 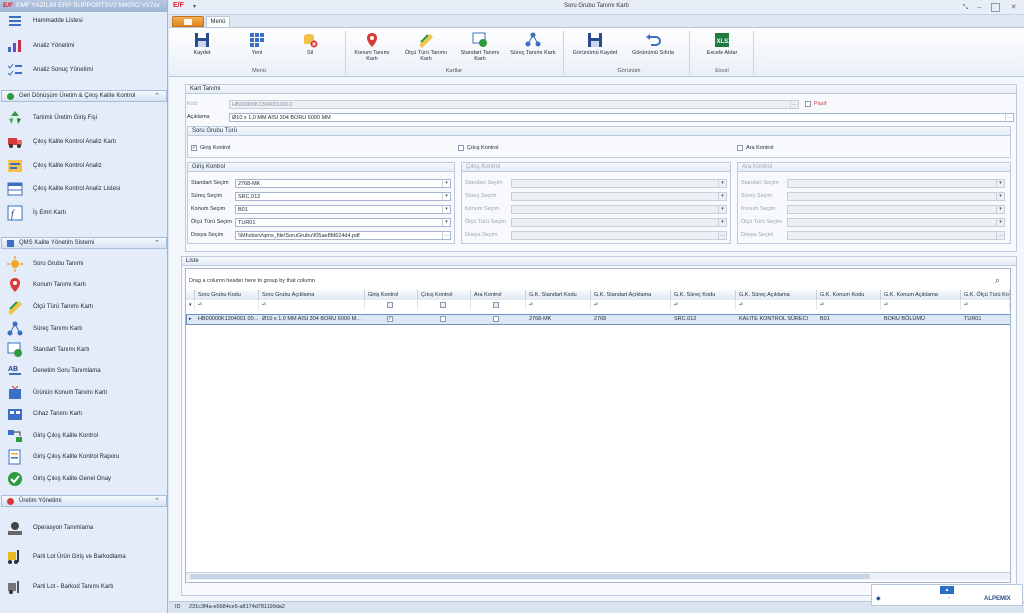 What do you see at coordinates (83, 393) in the screenshot?
I see `sidebar-item-urun-konum: Ürünün Konum Tanımı Kartı` at bounding box center [83, 393].